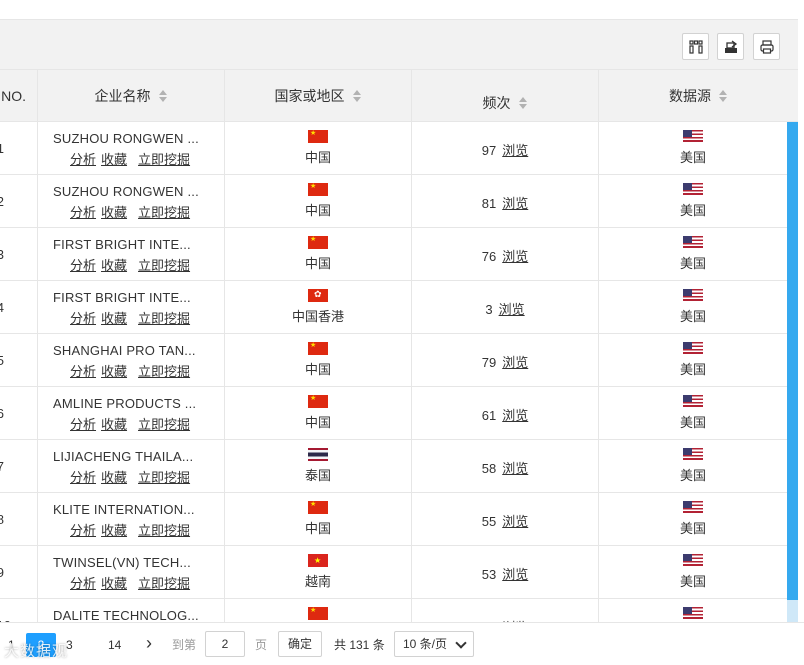 This screenshot has width=804, height=665. What do you see at coordinates (19, 413) in the screenshot?
I see `cell-no: 6` at bounding box center [19, 413].